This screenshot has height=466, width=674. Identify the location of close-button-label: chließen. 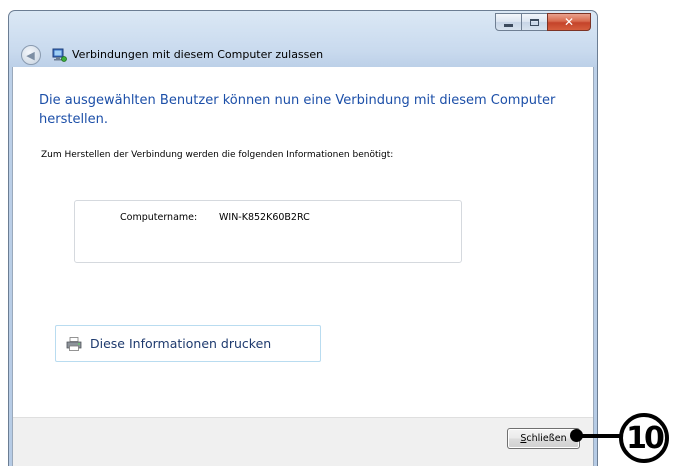
(546, 438).